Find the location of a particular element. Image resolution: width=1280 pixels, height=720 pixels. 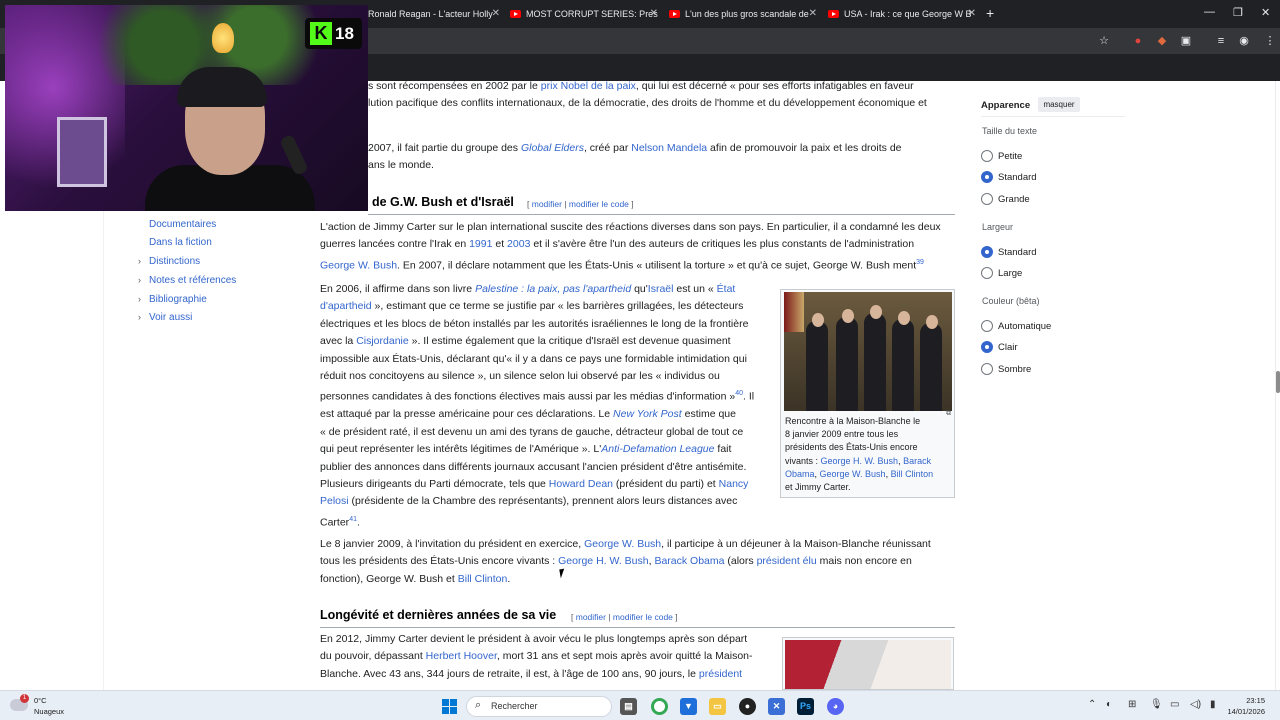

tray-app-icon: ⊞ is located at coordinates (1132, 704).